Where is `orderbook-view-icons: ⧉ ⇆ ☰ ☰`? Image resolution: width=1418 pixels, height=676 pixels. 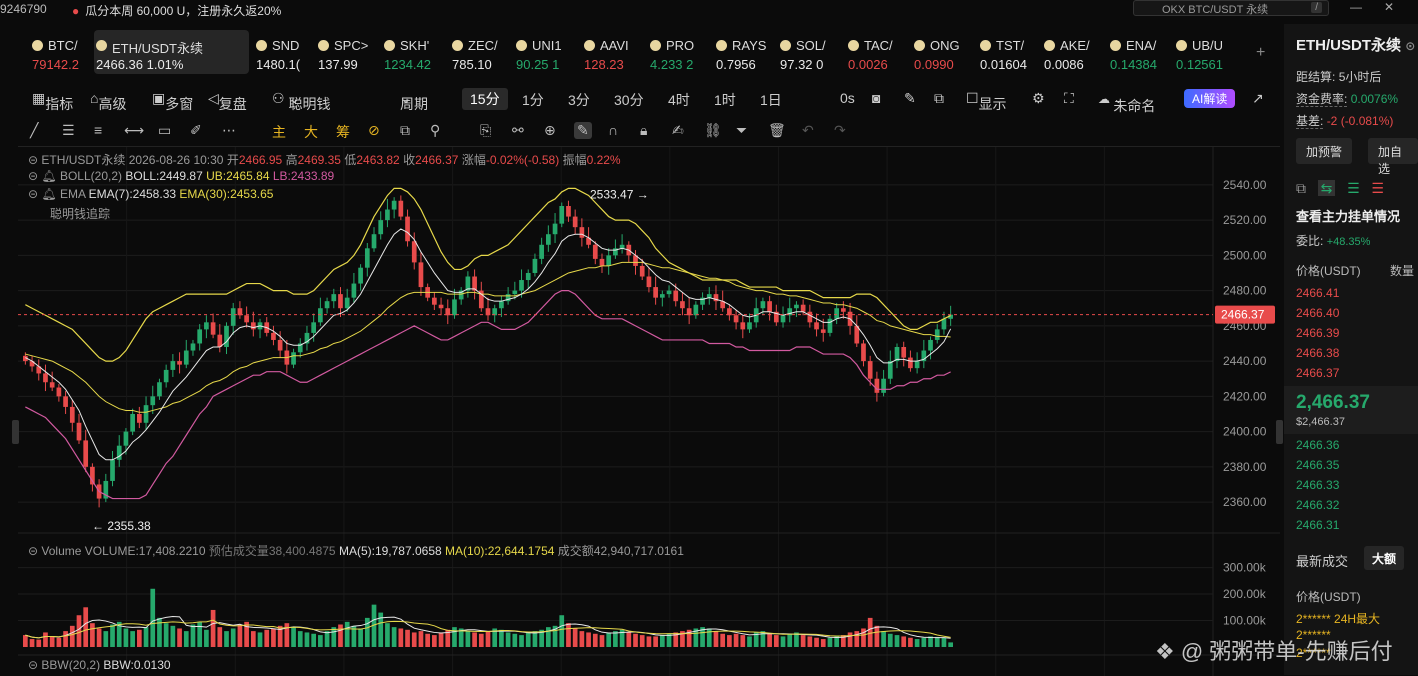
orderbook-view-icons: ⧉ ⇆ ☰ ☰ is located at coordinates (1340, 188).